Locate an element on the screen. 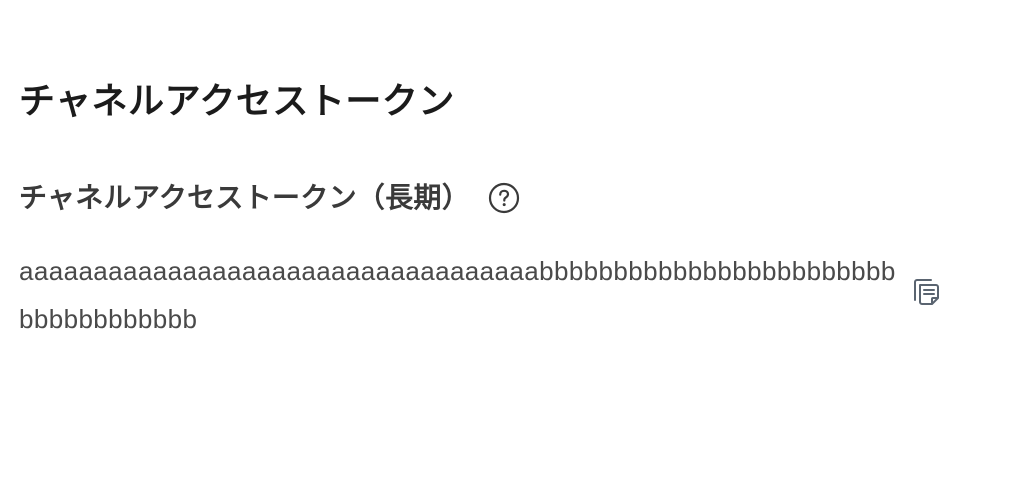 The image size is (1018, 486). field-label: チャネルアクセストークン（長期） is located at coordinates (245, 197).